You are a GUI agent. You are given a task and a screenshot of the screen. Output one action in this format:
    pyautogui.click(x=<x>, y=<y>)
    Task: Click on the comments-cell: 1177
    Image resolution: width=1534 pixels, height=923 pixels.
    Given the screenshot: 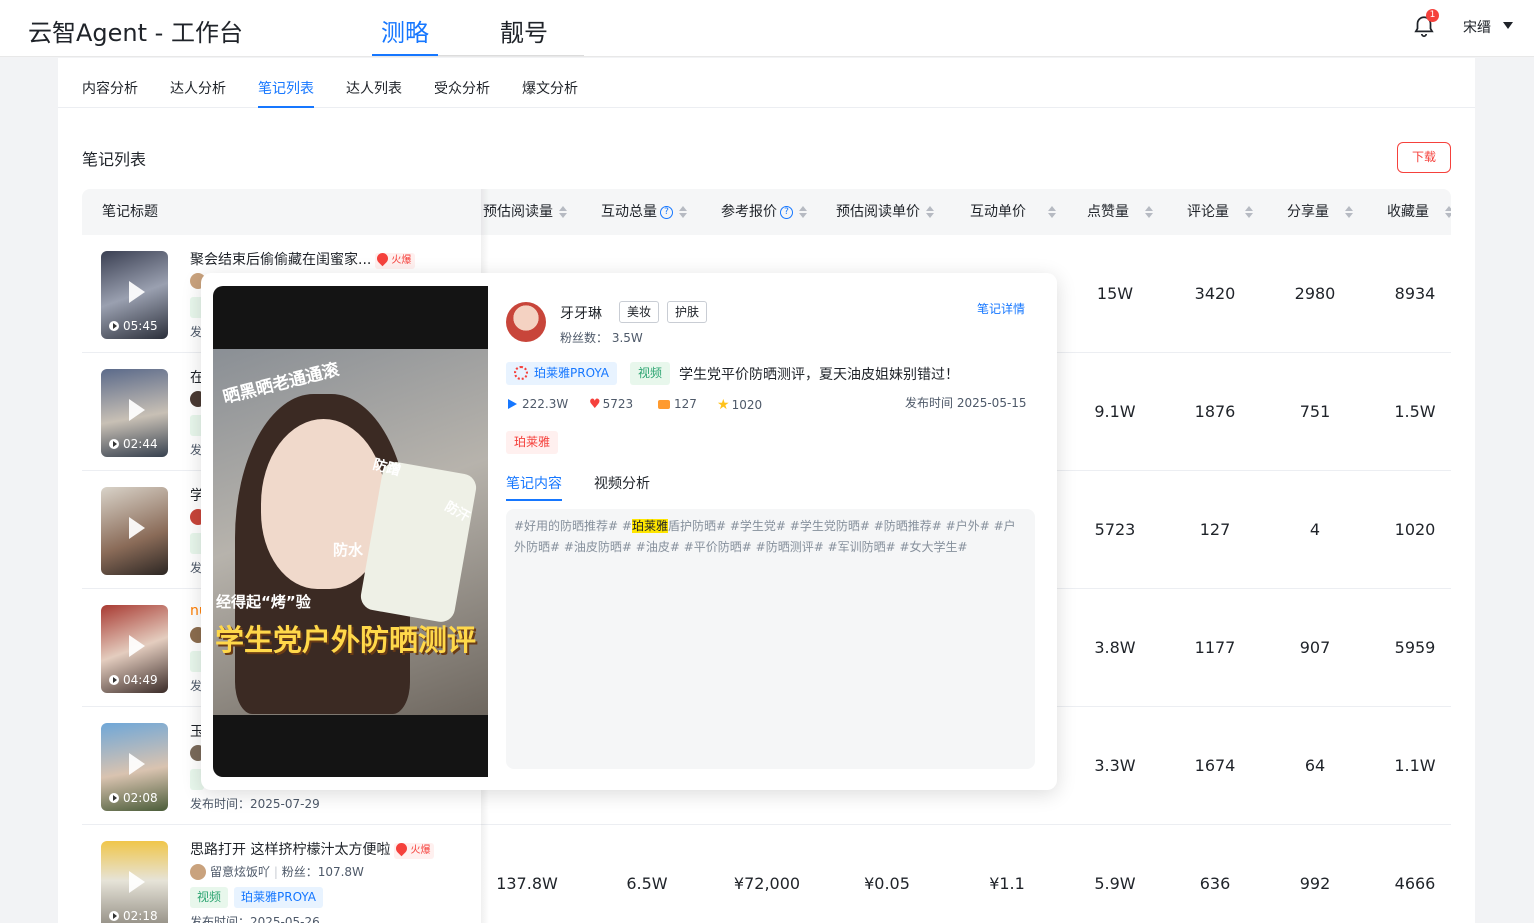 What is the action you would take?
    pyautogui.click(x=1215, y=647)
    